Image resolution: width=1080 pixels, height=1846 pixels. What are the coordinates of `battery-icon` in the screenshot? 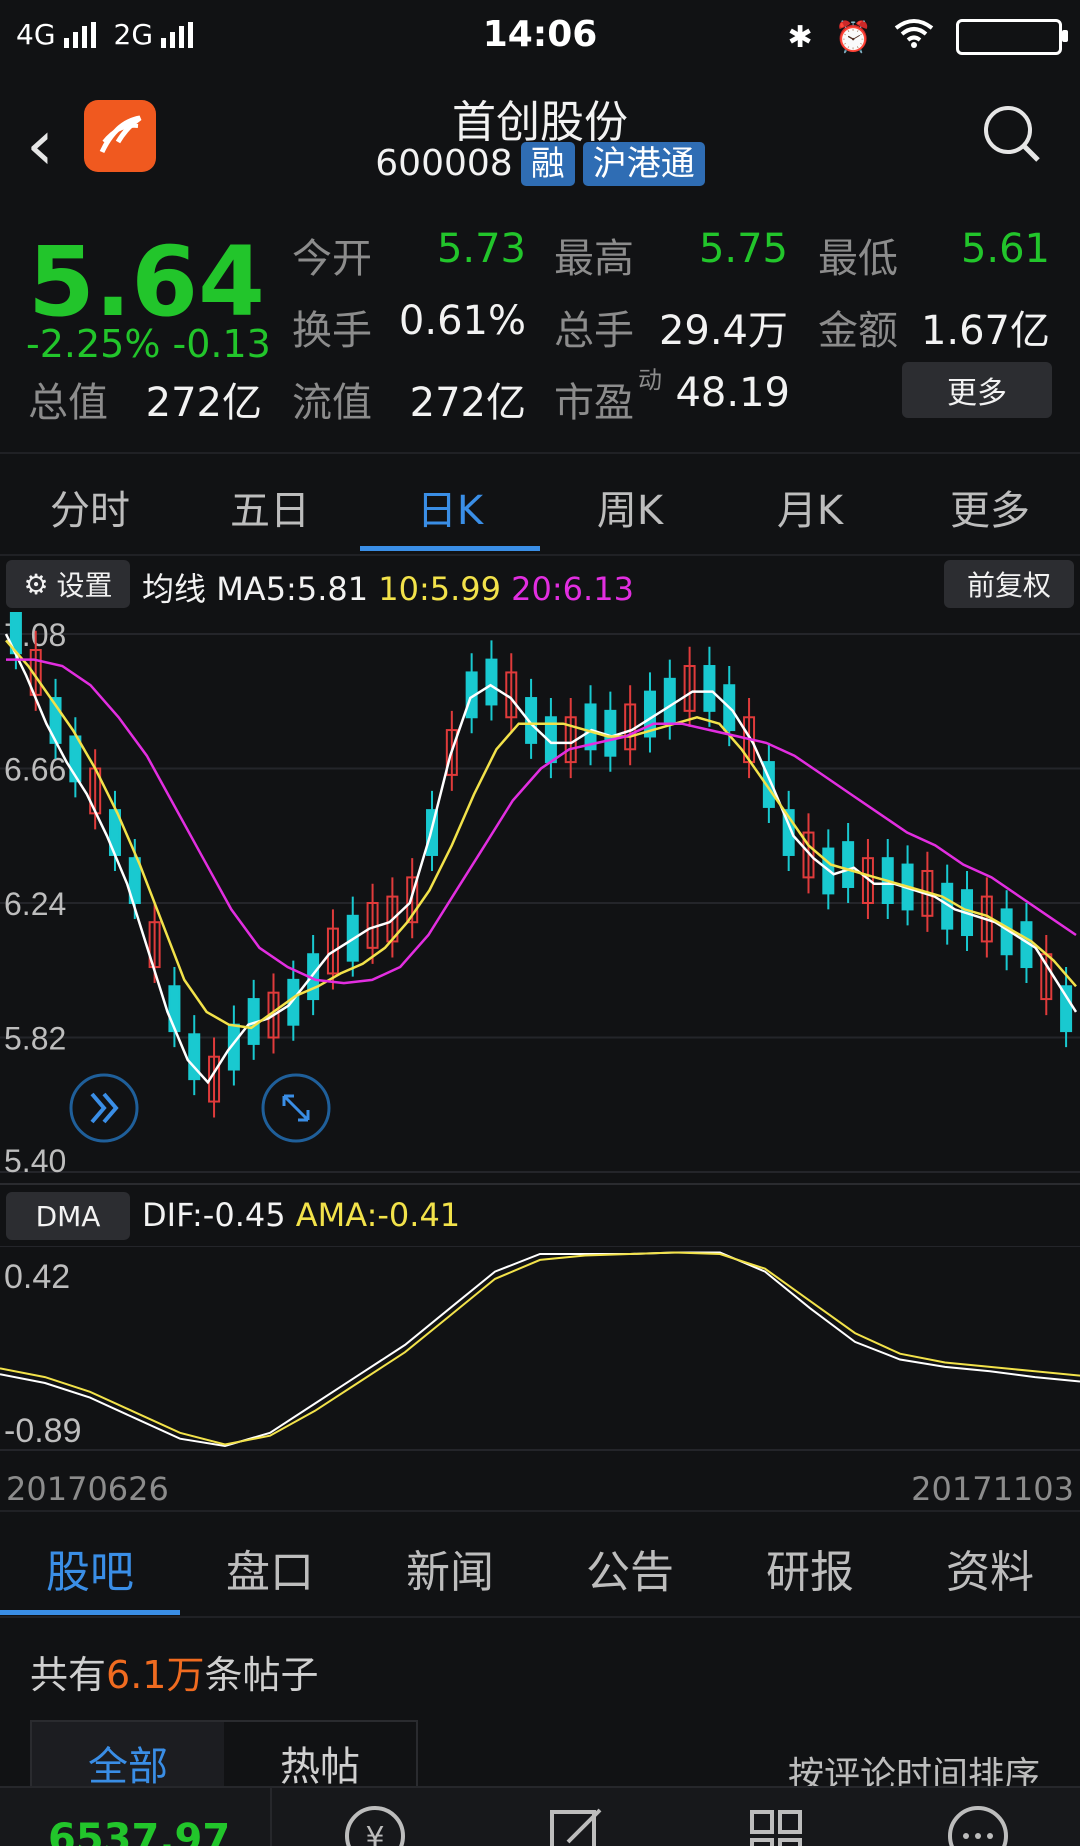 It's located at (1012, 37).